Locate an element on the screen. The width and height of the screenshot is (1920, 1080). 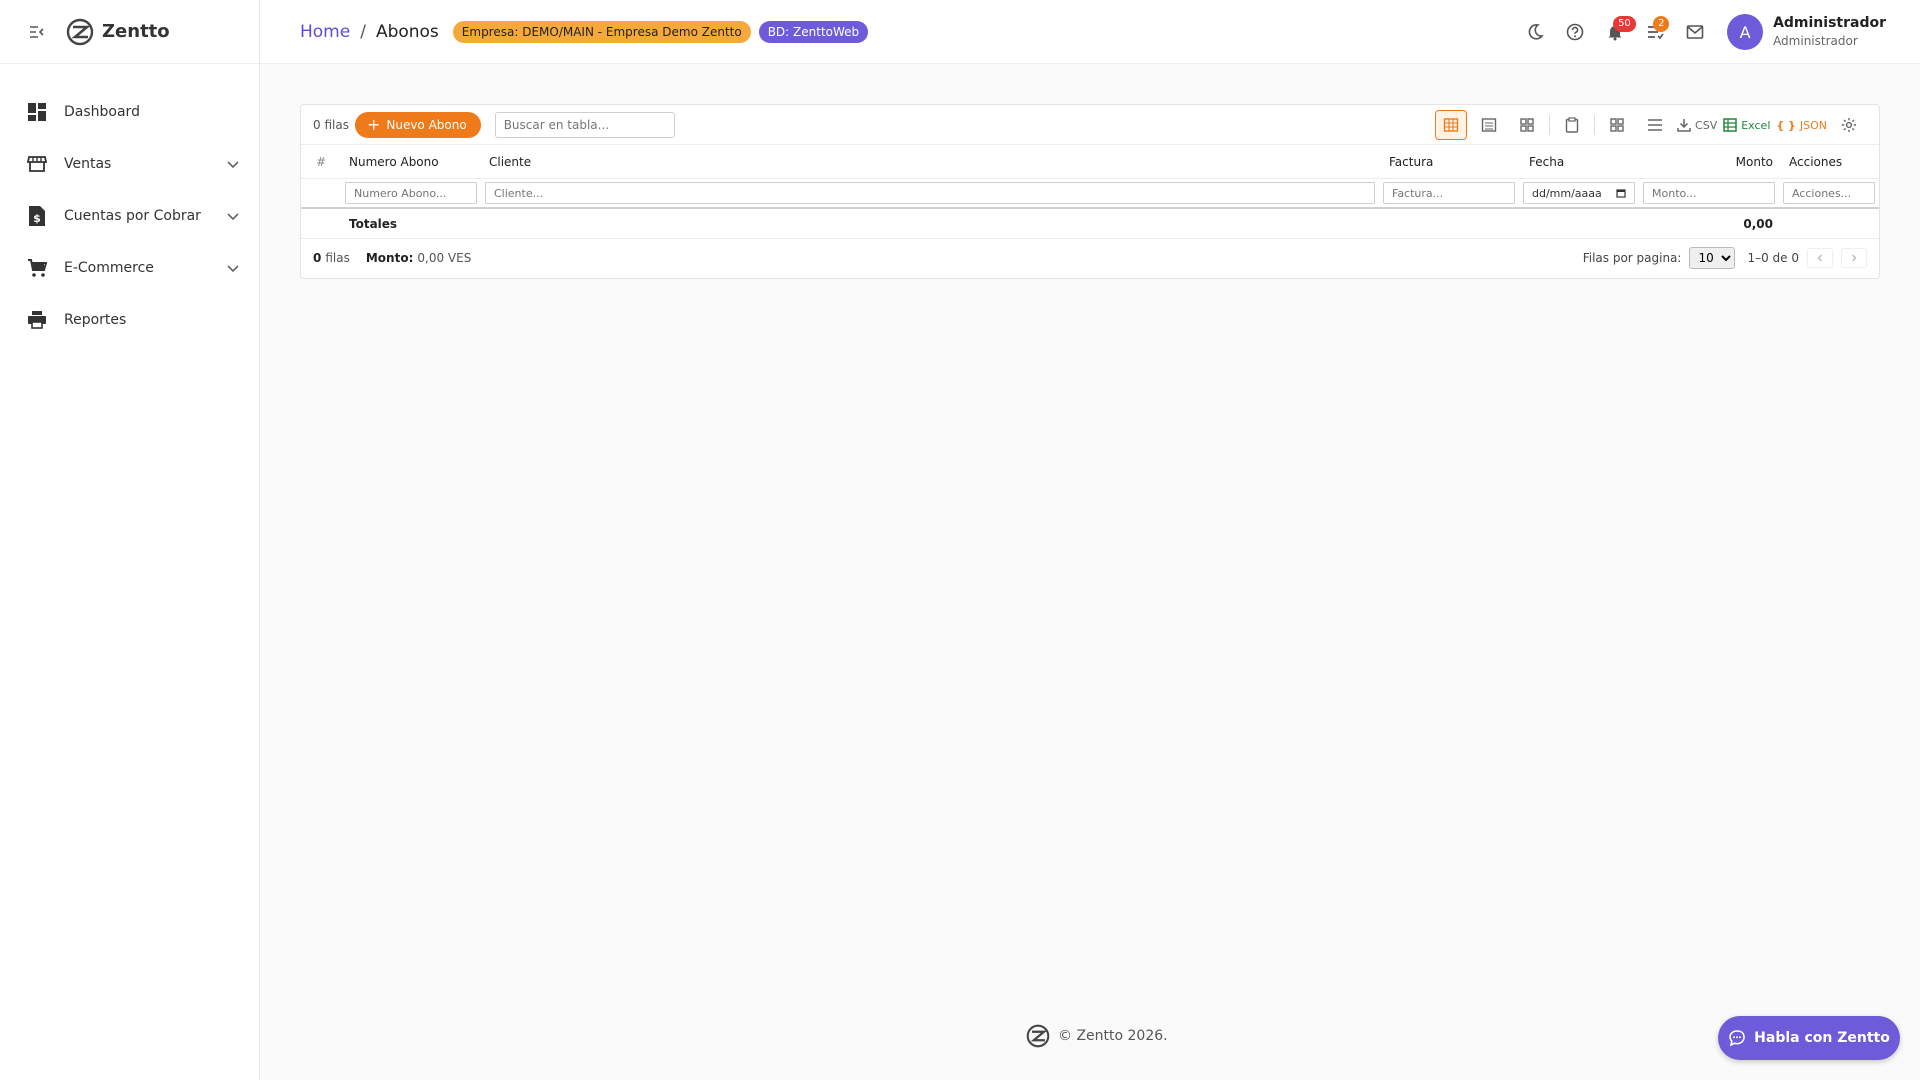
store-icon is located at coordinates (37, 164).